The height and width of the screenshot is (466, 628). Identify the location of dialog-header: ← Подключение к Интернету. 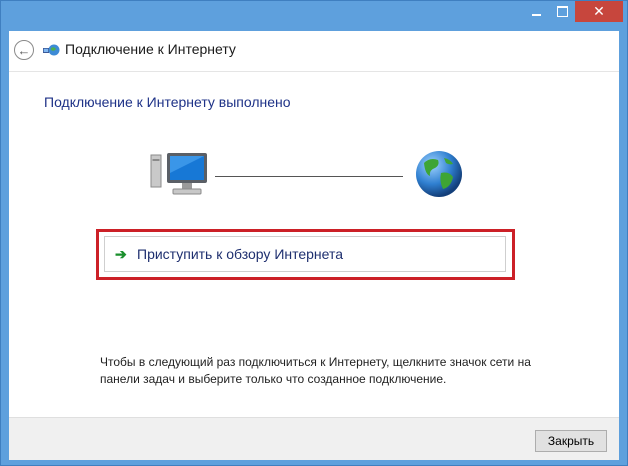
(314, 51).